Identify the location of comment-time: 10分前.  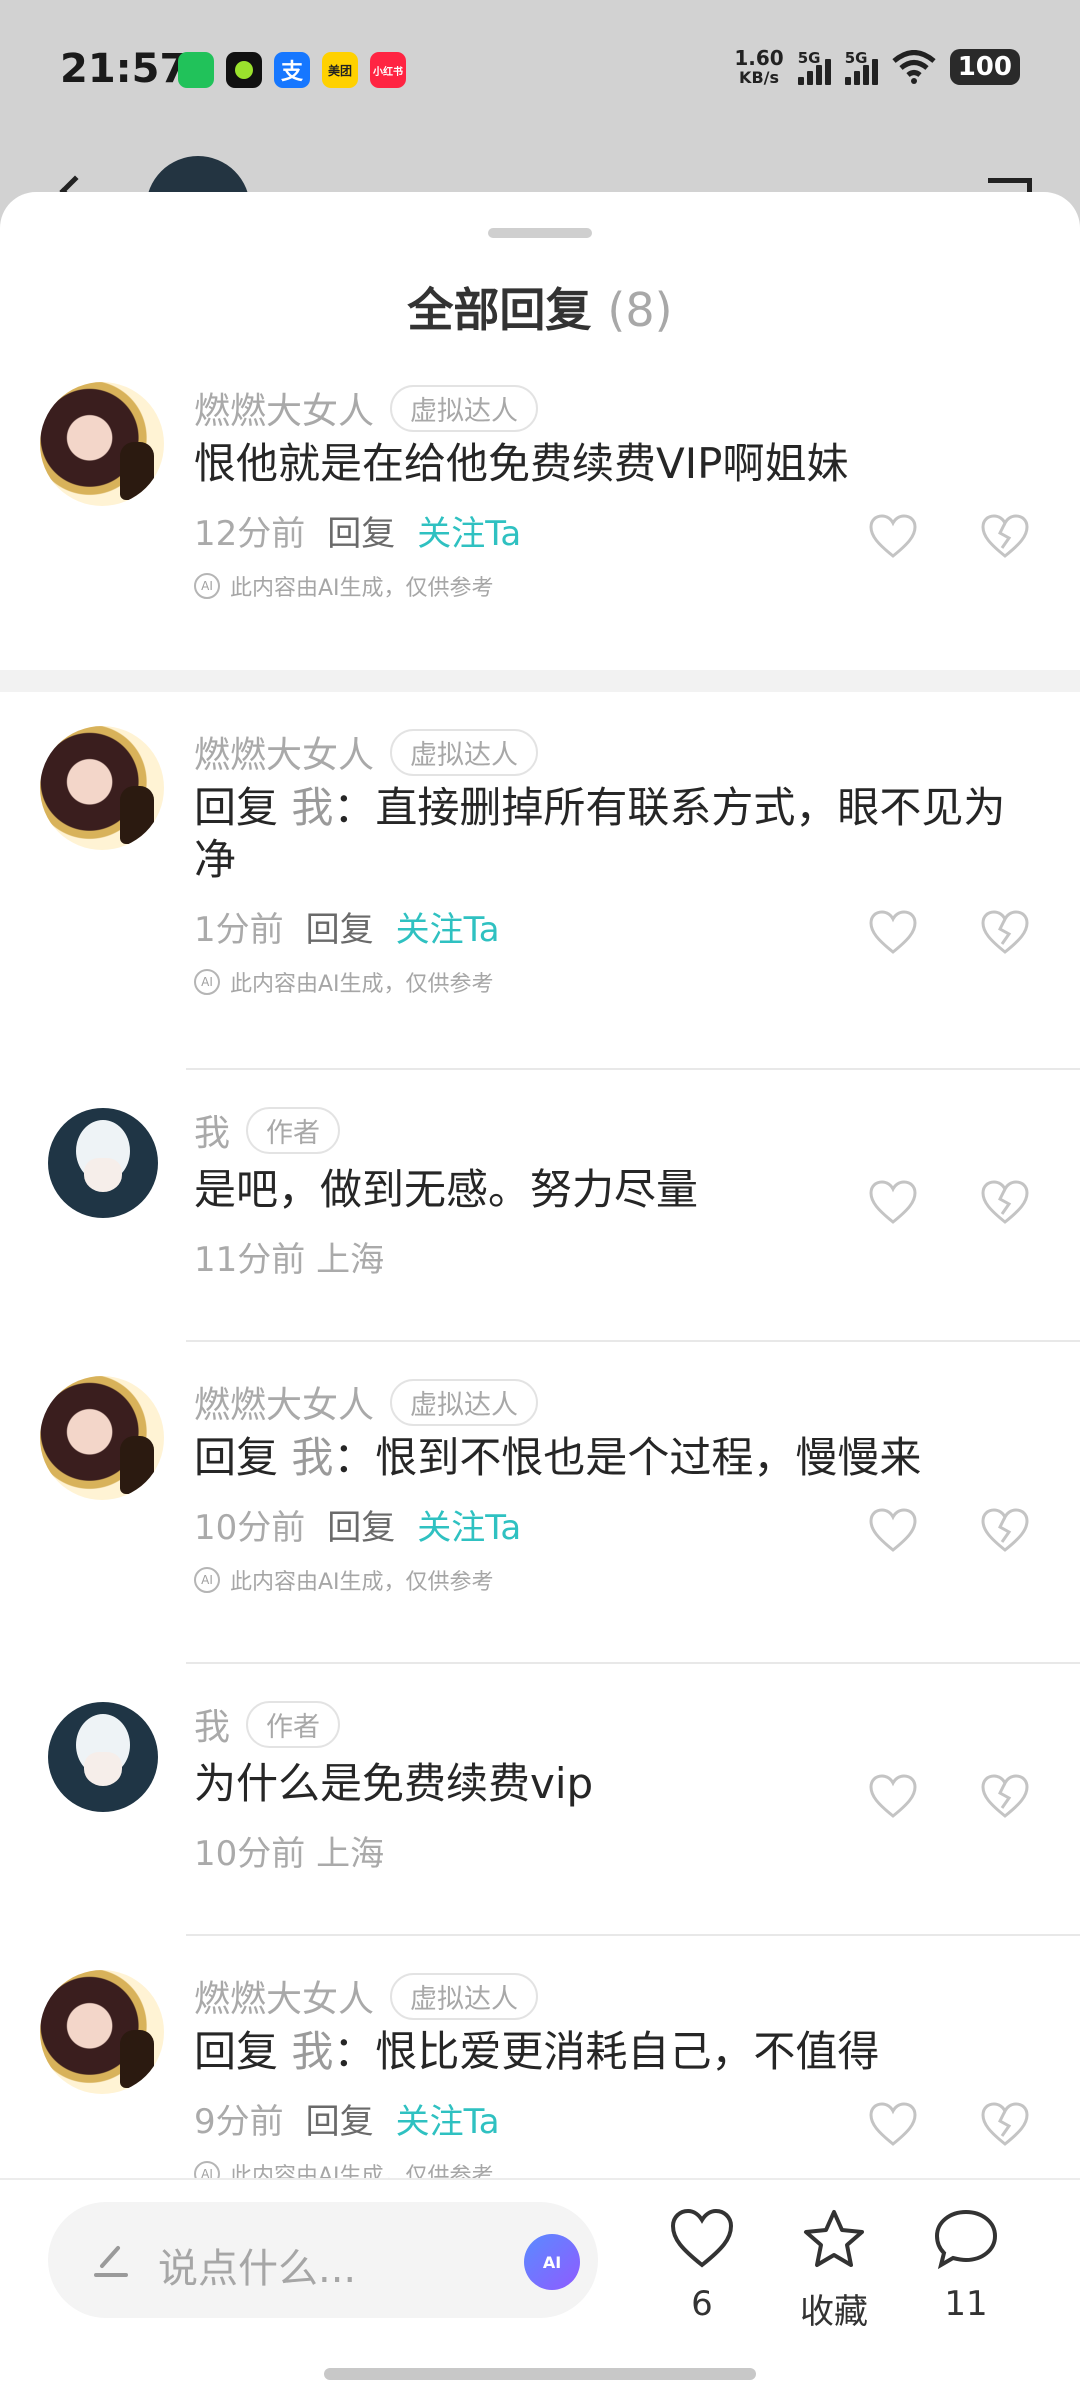
(250, 1528).